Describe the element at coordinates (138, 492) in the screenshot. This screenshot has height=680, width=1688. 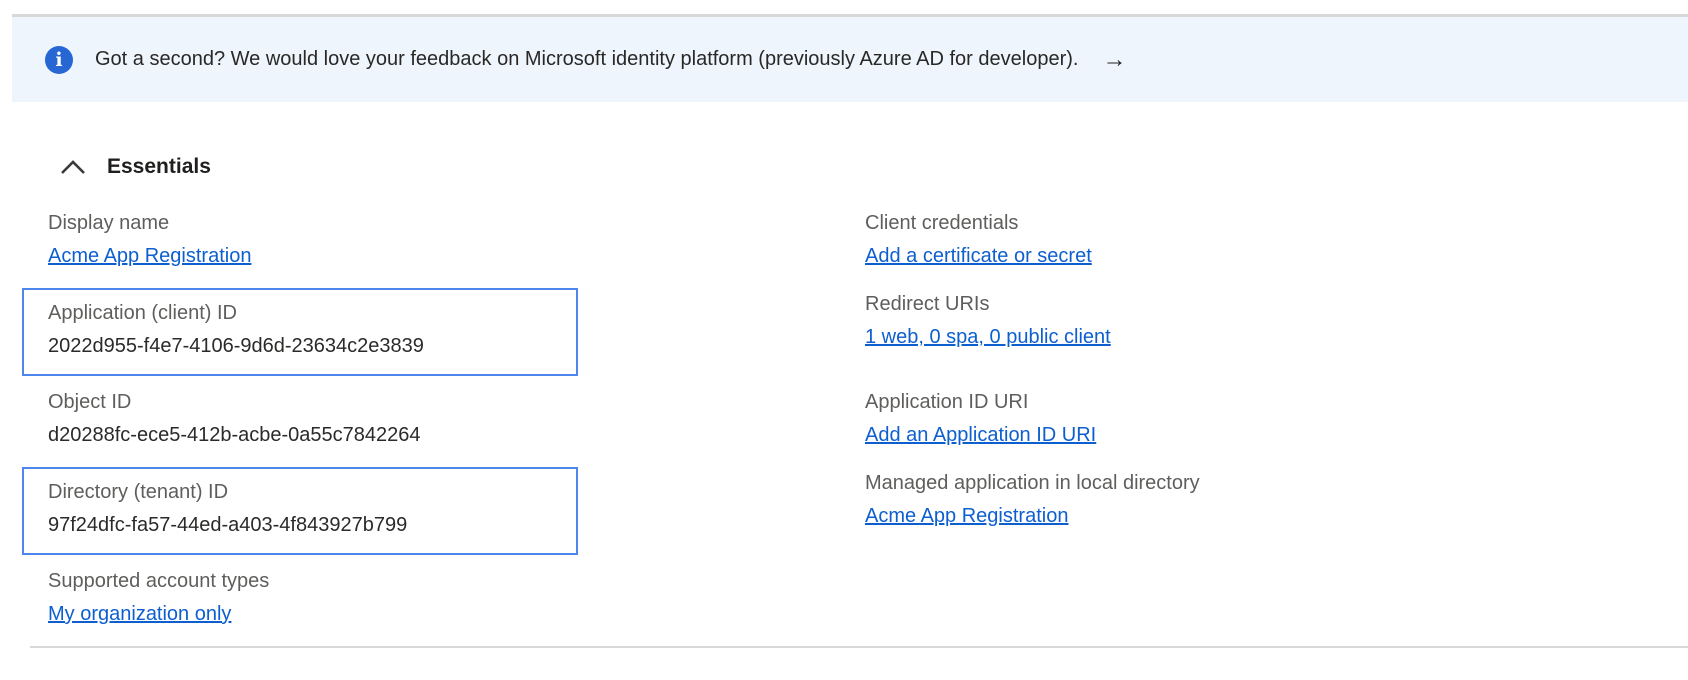
I see `field-label: Directory (tenant) ID` at that location.